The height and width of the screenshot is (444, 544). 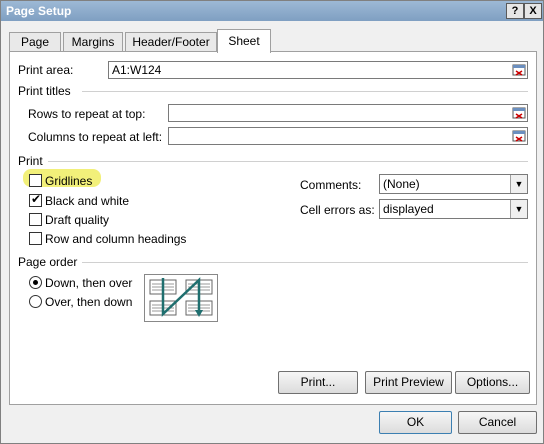 What do you see at coordinates (515, 11) in the screenshot?
I see `help-button: ?` at bounding box center [515, 11].